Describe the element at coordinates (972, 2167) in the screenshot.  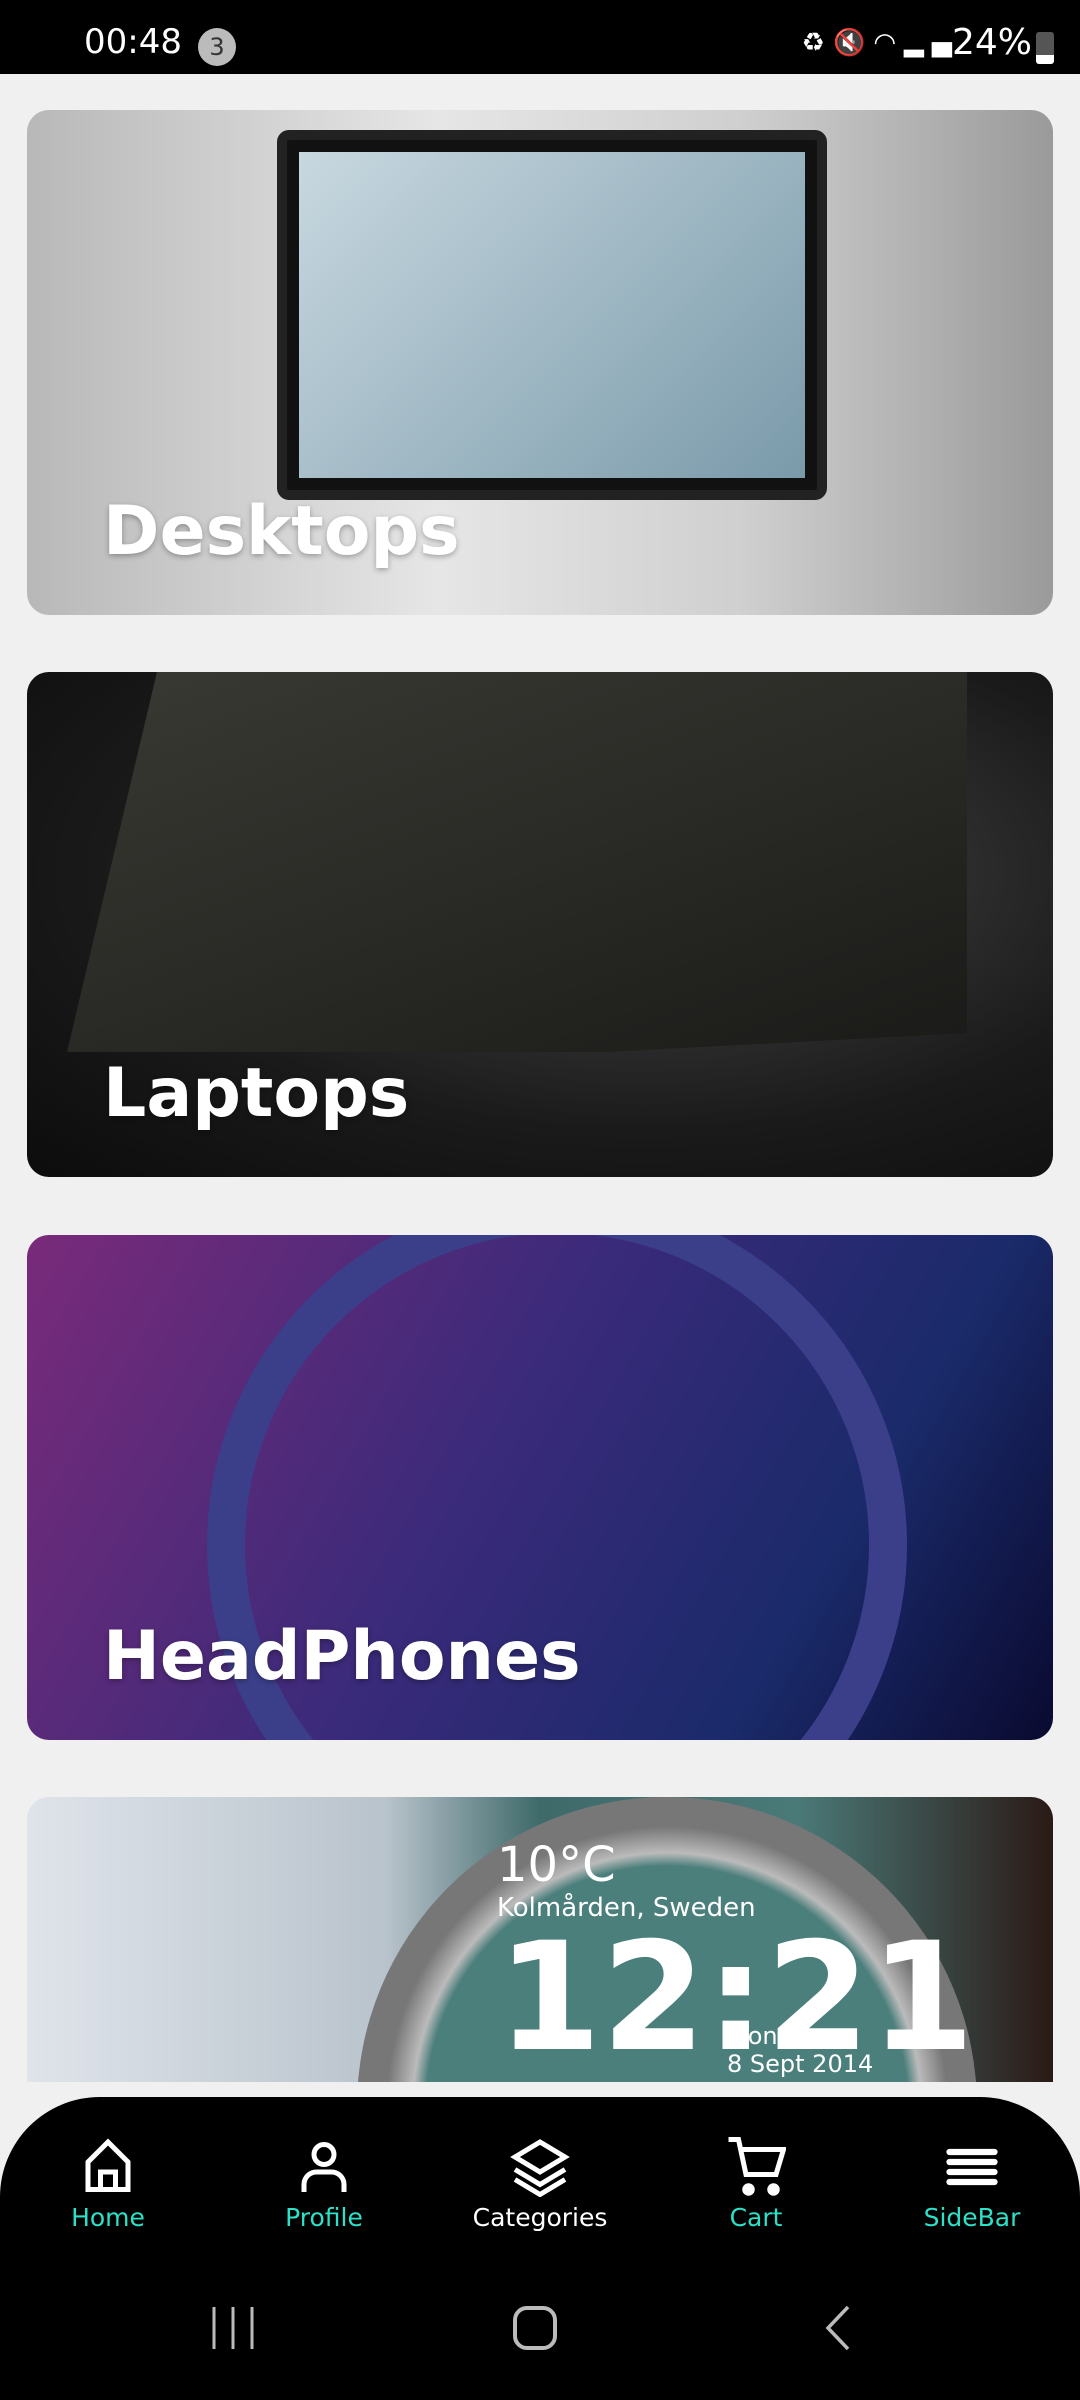
I see `menu-icon` at that location.